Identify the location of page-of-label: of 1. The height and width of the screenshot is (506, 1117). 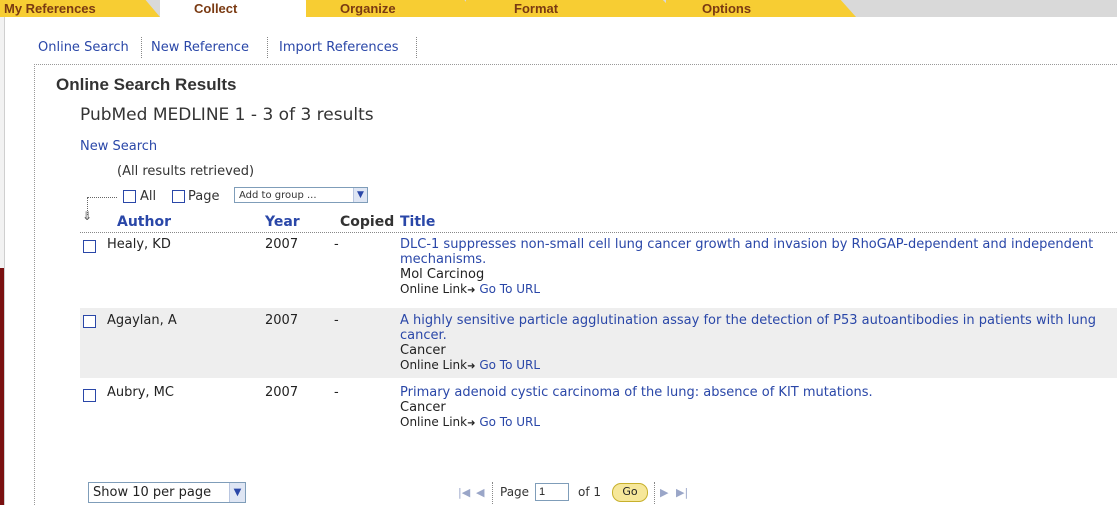
(590, 492).